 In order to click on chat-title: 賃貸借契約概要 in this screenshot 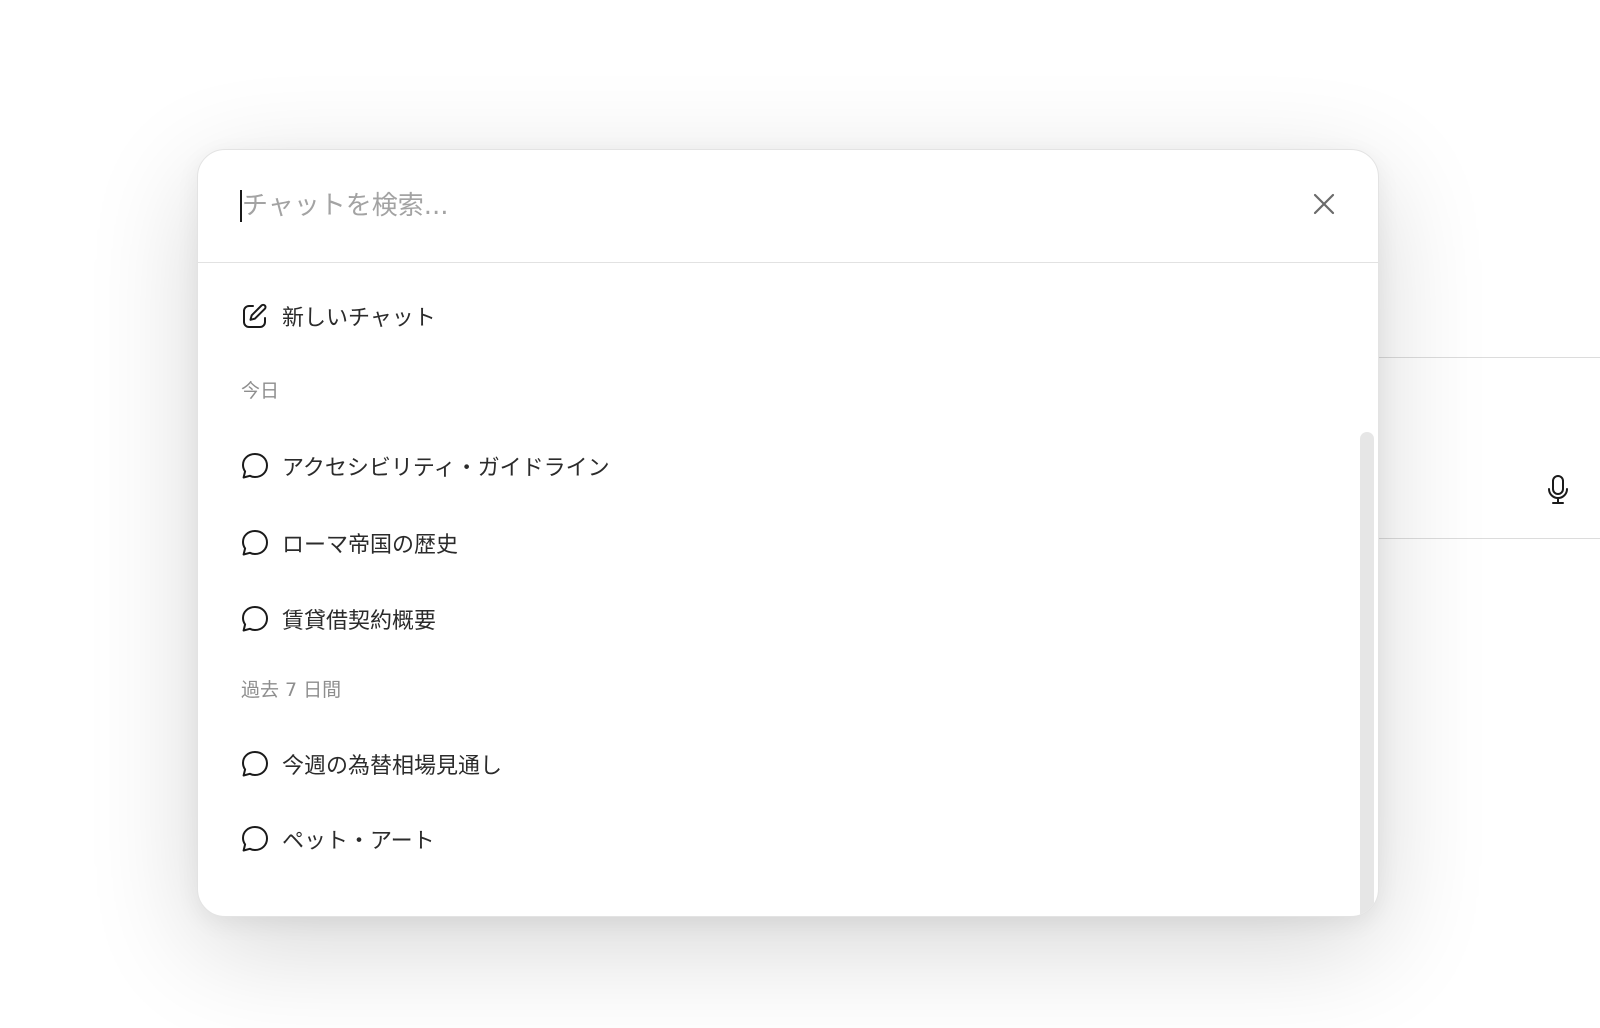, I will do `click(359, 621)`.